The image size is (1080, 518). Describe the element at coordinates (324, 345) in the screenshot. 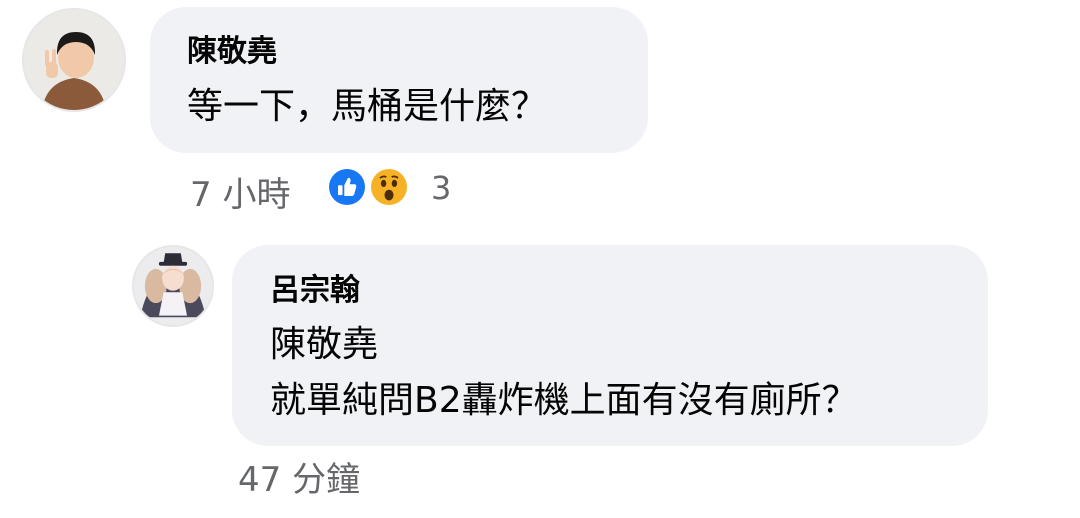

I see `reply-mention: 陳敬堯` at that location.